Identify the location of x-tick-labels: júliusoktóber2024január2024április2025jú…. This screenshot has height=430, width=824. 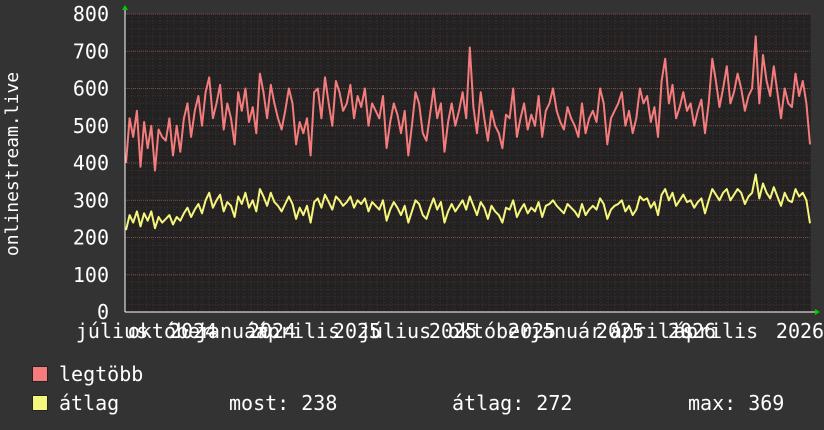
(450, 331).